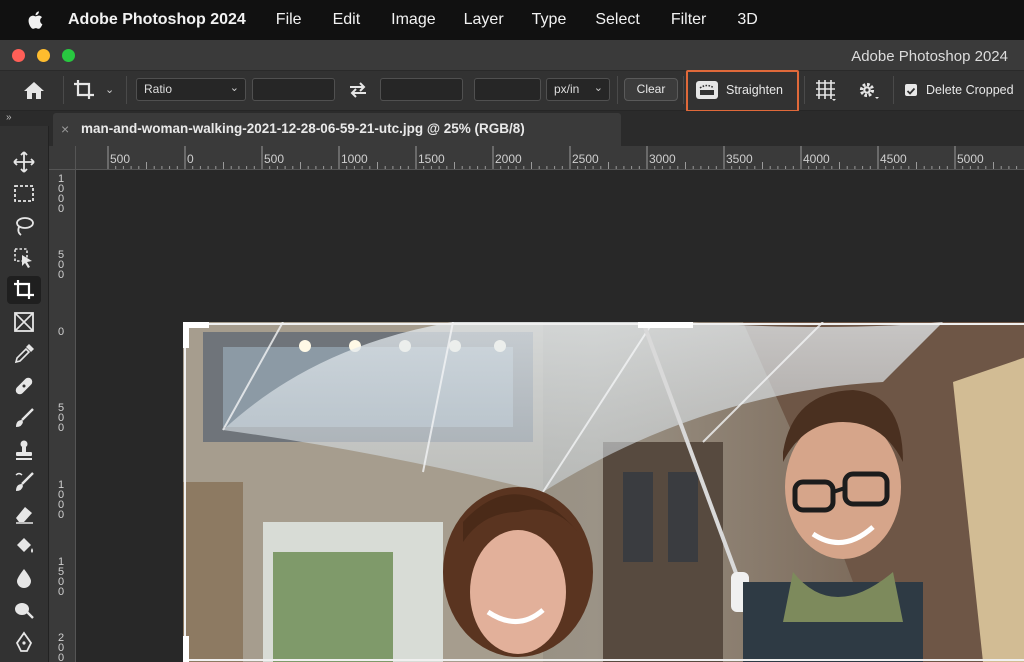 This screenshot has width=1024, height=662. Describe the element at coordinates (191, 89) in the screenshot. I see `ratio-select: Ratio ⌄` at that location.